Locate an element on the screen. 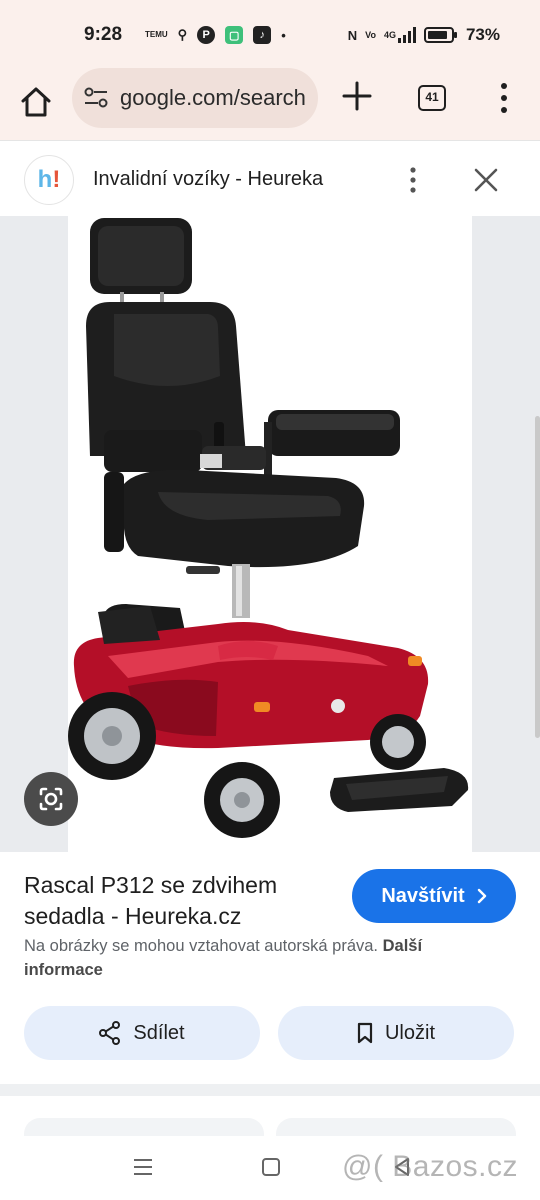 This screenshot has height=1200, width=540. source-more-icon is located at coordinates (413, 180).